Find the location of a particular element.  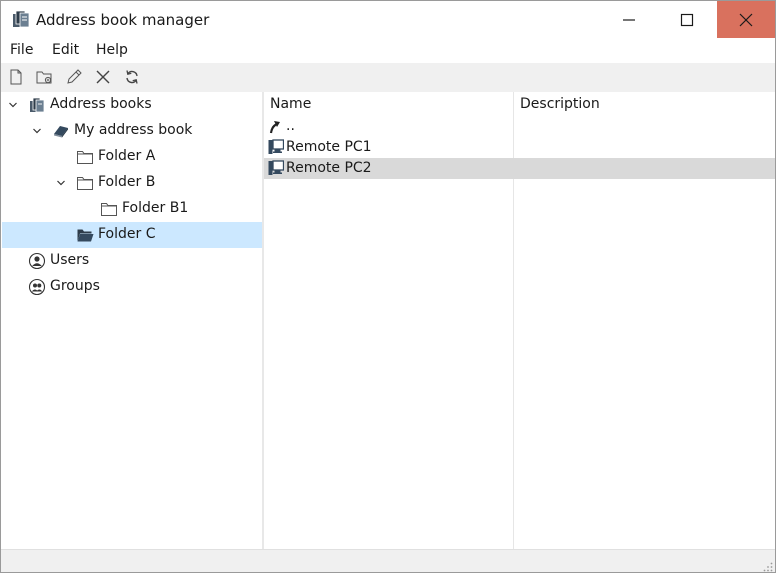

user-icon is located at coordinates (37, 261).